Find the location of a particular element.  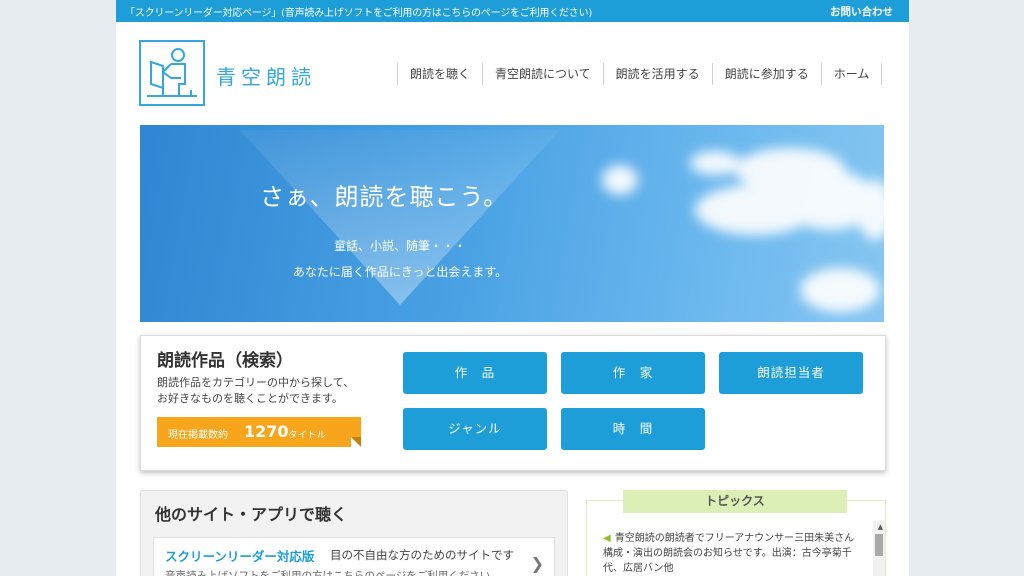

apps-title: 他のサイト・アプリで聴く is located at coordinates (251, 514).